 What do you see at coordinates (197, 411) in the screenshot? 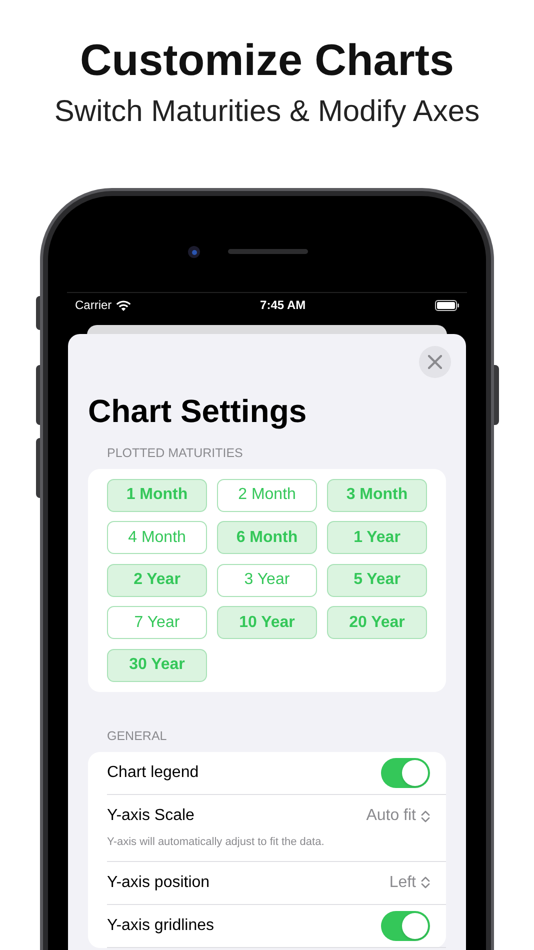
I see `sheet-title: Chart Settings` at bounding box center [197, 411].